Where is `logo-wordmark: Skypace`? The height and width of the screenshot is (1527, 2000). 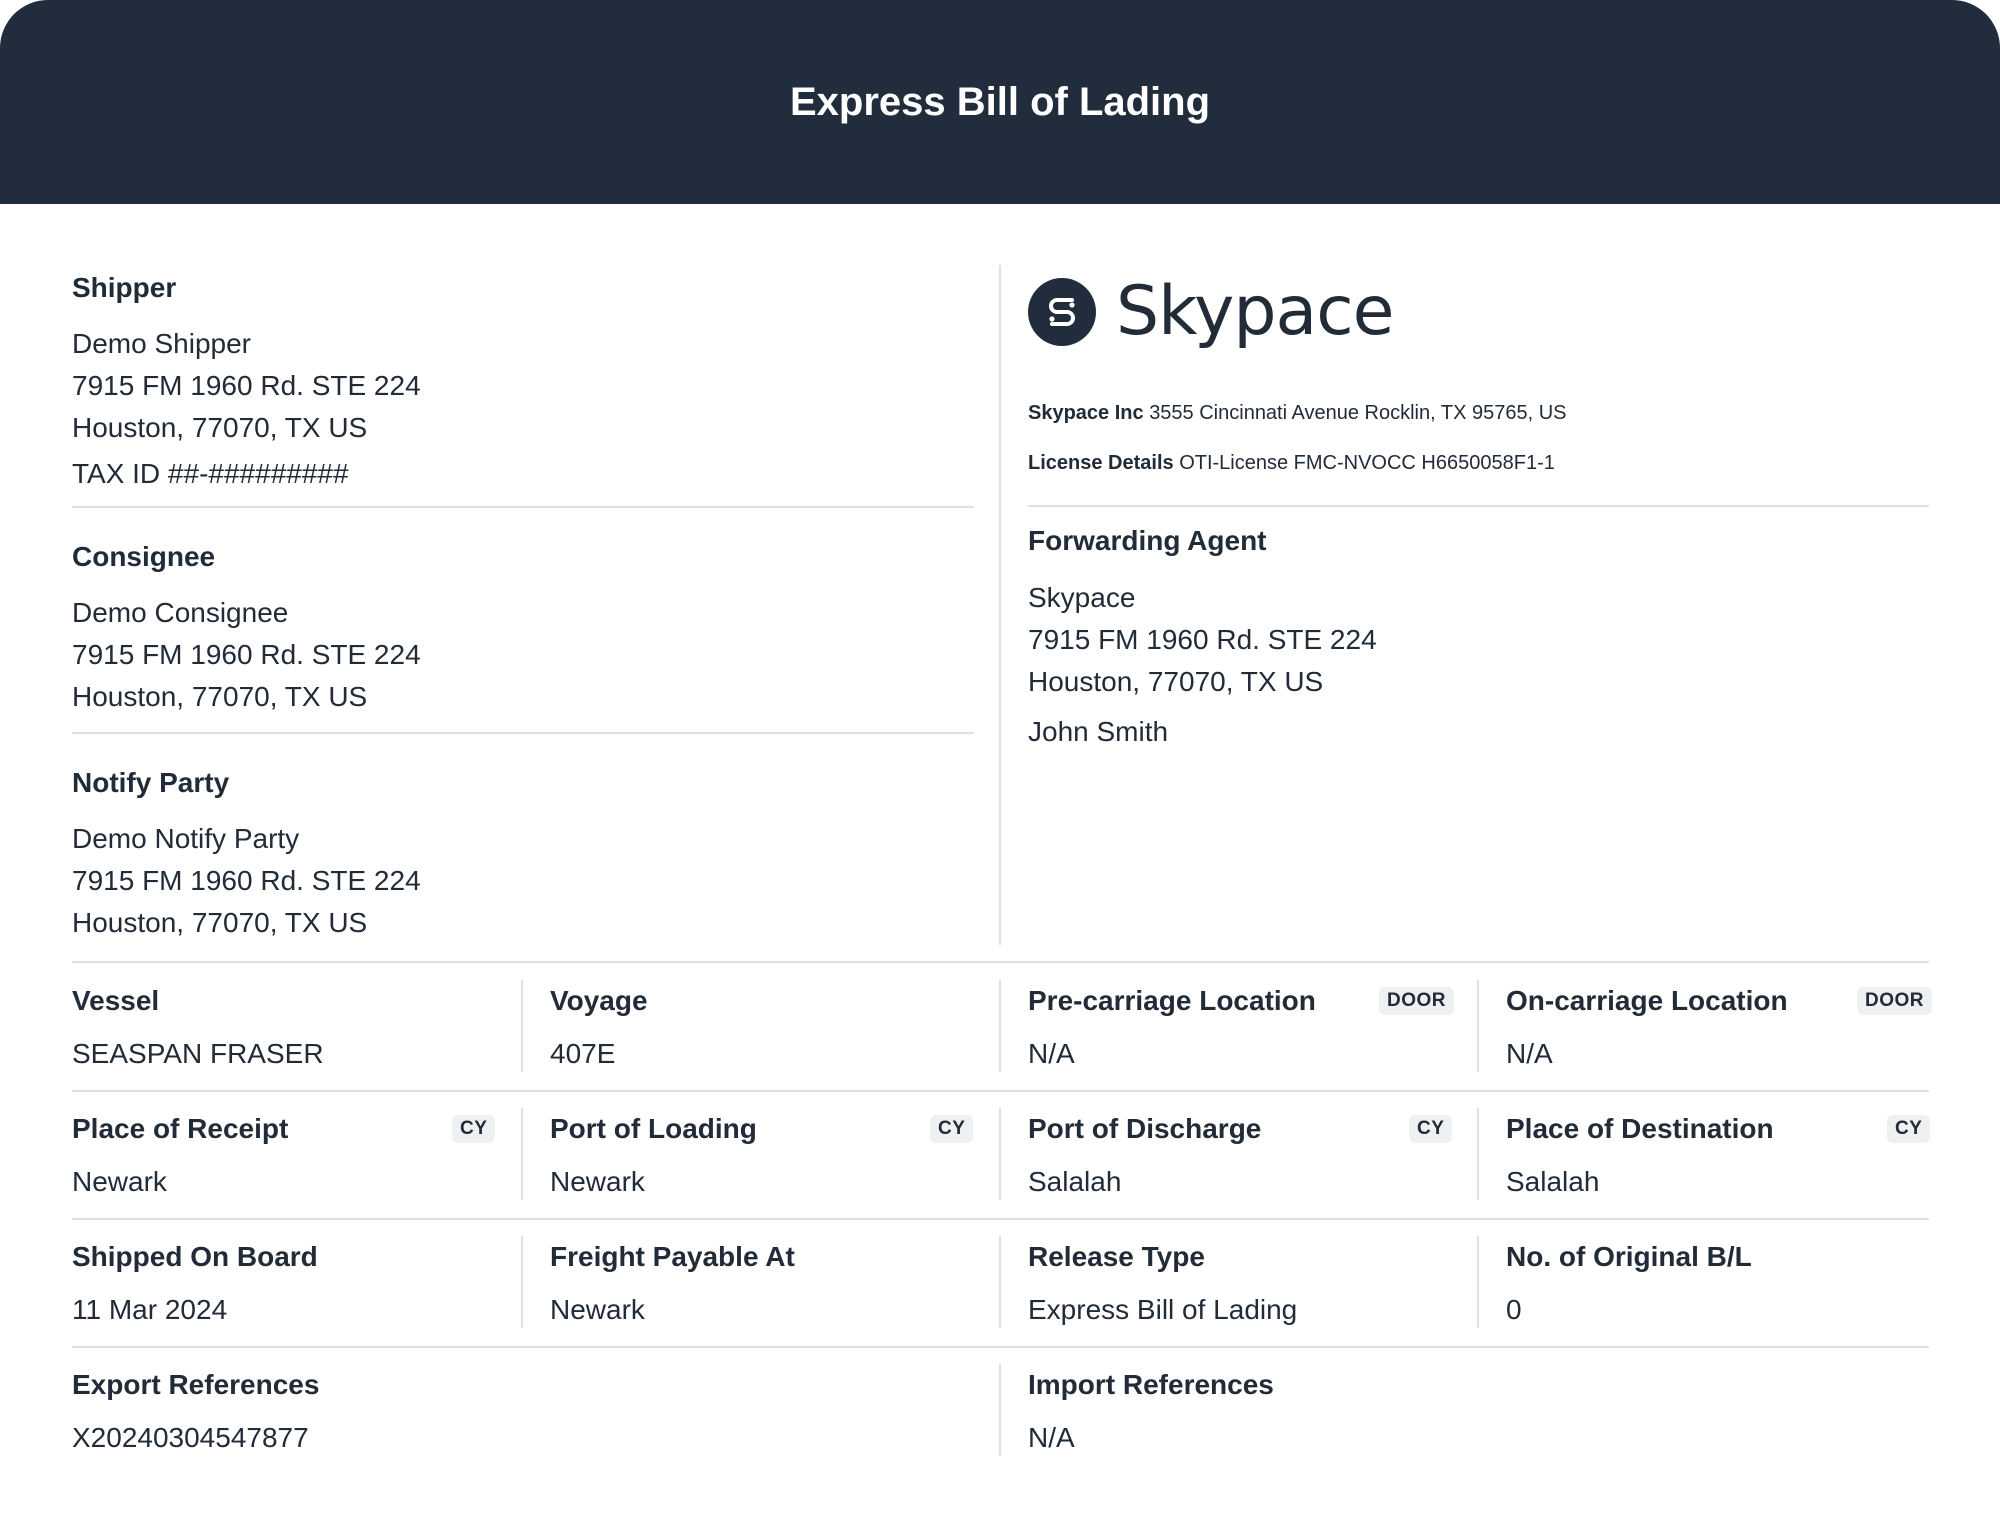
logo-wordmark: Skypace is located at coordinates (1255, 311).